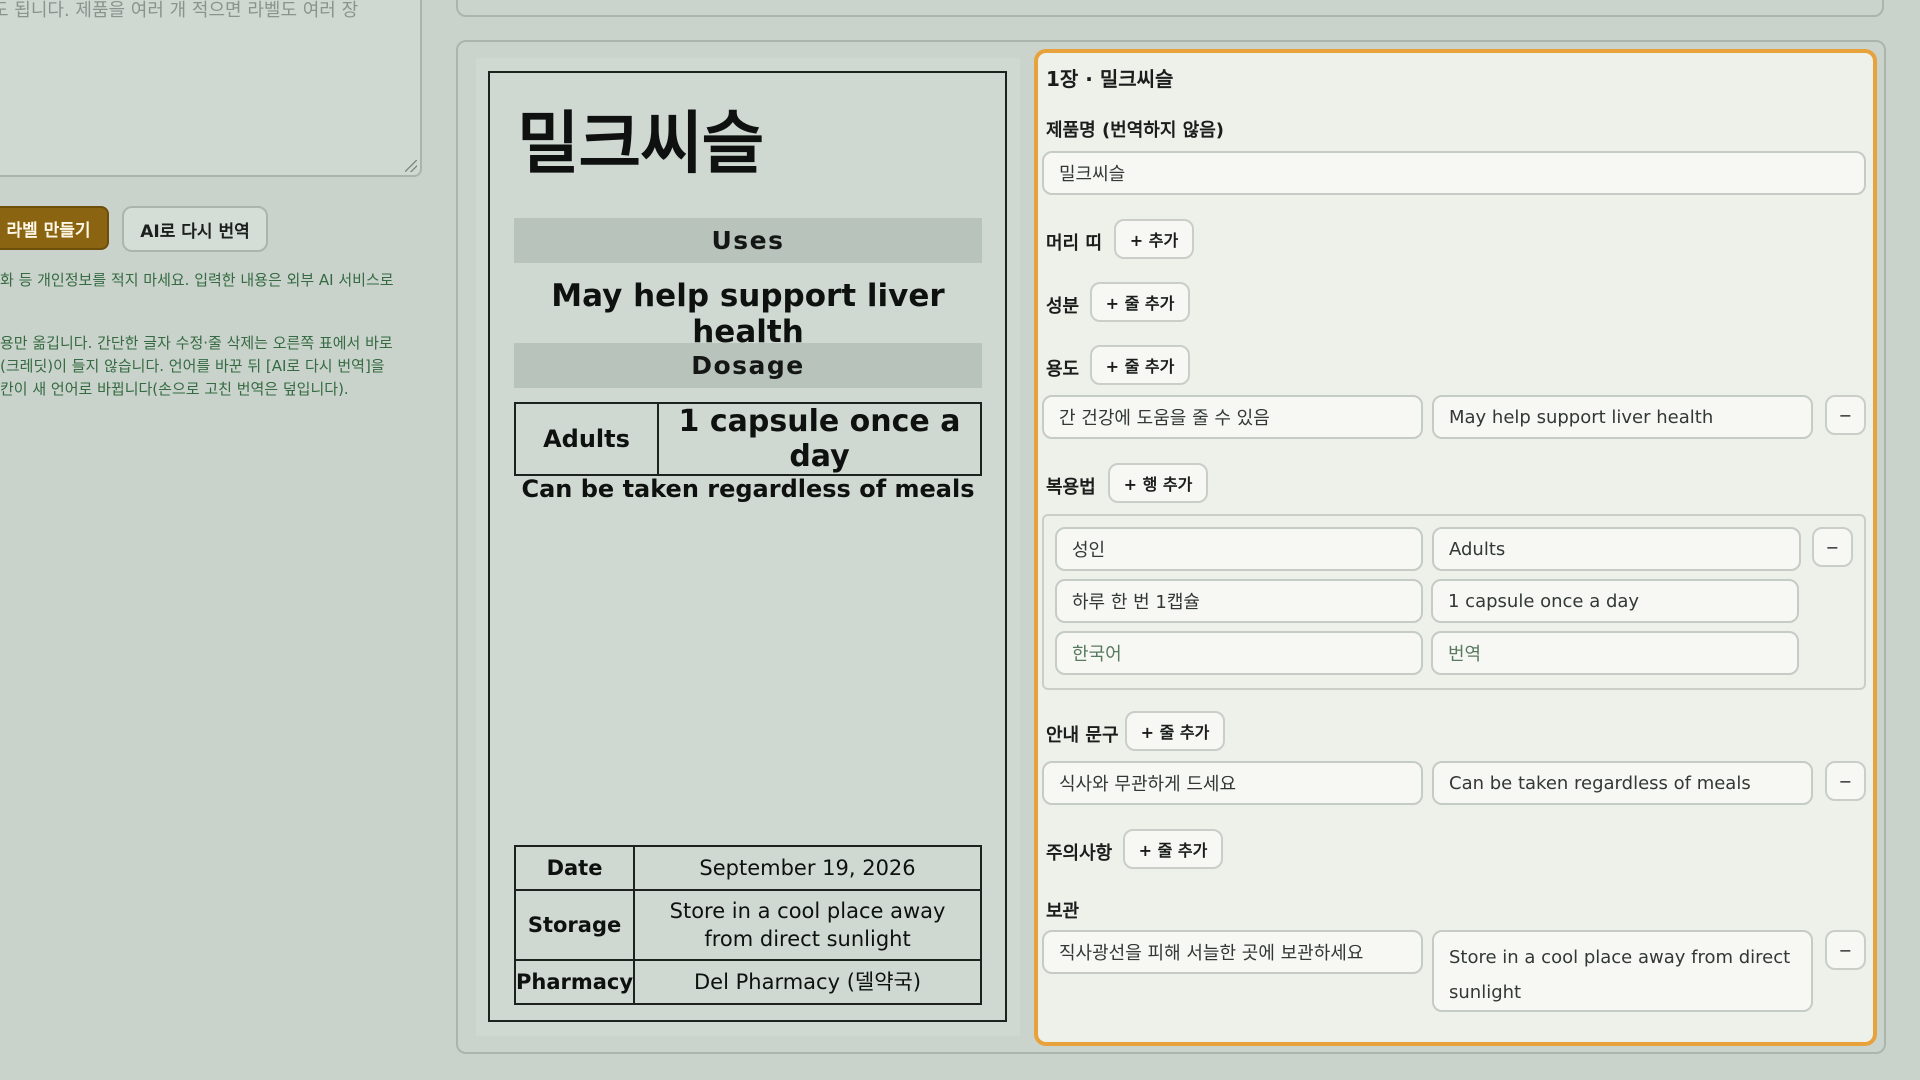 This screenshot has width=1920, height=1080. Describe the element at coordinates (807, 982) in the screenshot. I see `info-value-pharmacy: Del Pharmacy (델약국)` at that location.